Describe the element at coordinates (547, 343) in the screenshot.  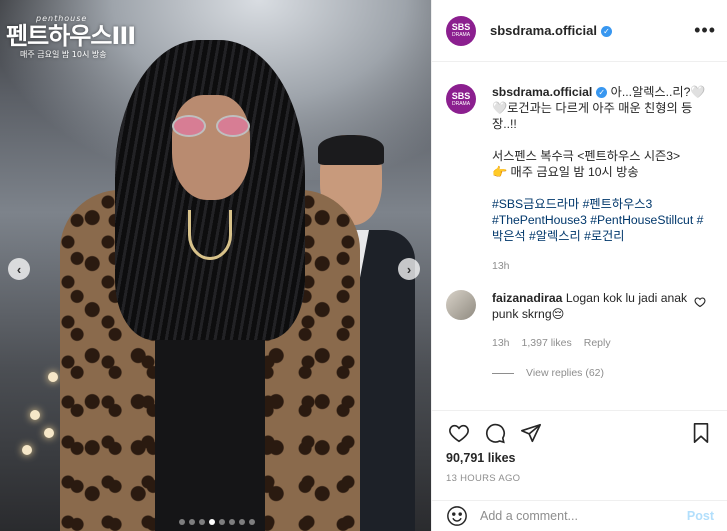
I see `comment-likes: 1,397 likes` at that location.